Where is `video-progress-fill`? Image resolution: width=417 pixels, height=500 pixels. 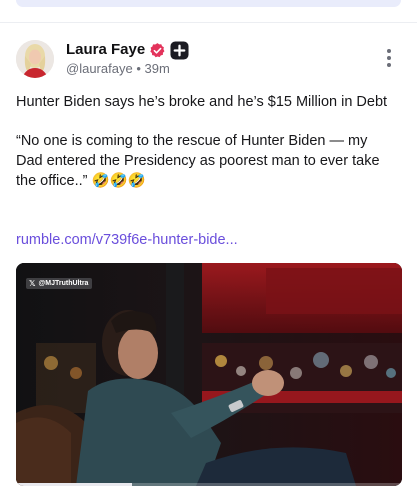 video-progress-fill is located at coordinates (74, 484).